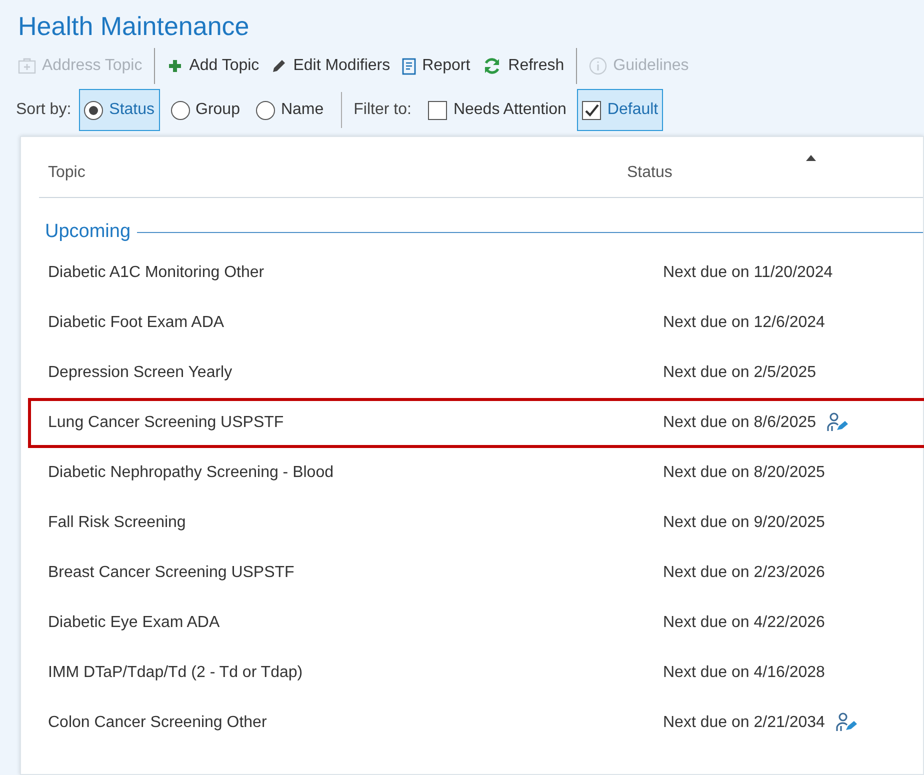  I want to click on group-header: Upcoming, so click(88, 232).